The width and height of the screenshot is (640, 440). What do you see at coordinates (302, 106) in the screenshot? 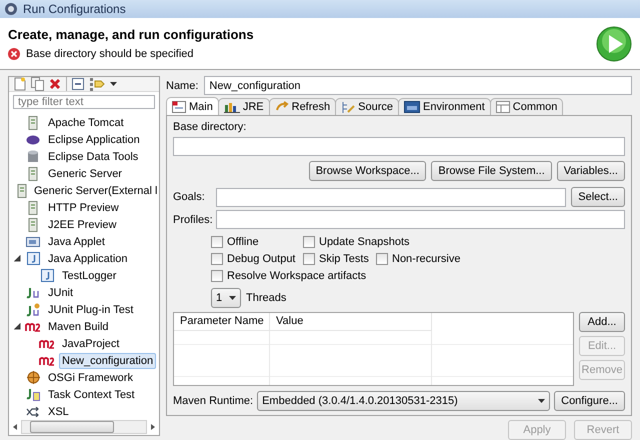
I see `tab: Refresh` at bounding box center [302, 106].